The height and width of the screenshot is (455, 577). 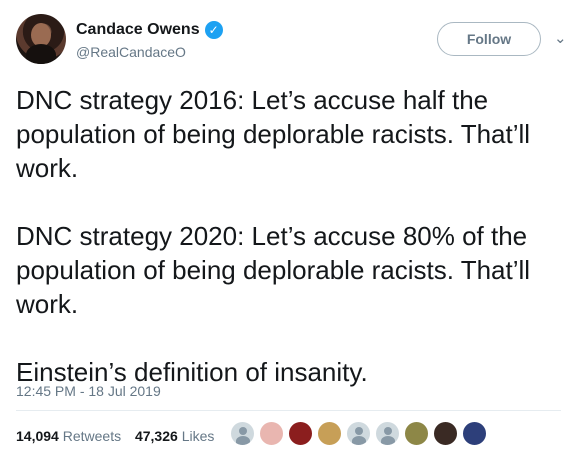 I want to click on engagement-stats: 14,094 Retweets 47,326 Likes, so click(x=115, y=436).